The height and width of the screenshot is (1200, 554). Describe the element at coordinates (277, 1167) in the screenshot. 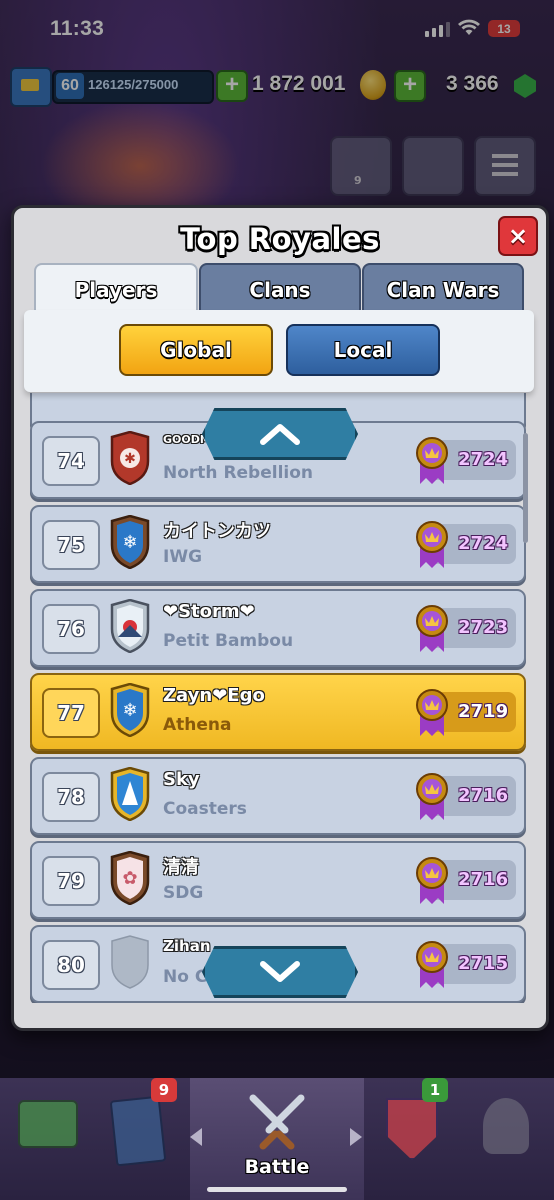

I see `battle-label: Battle` at that location.